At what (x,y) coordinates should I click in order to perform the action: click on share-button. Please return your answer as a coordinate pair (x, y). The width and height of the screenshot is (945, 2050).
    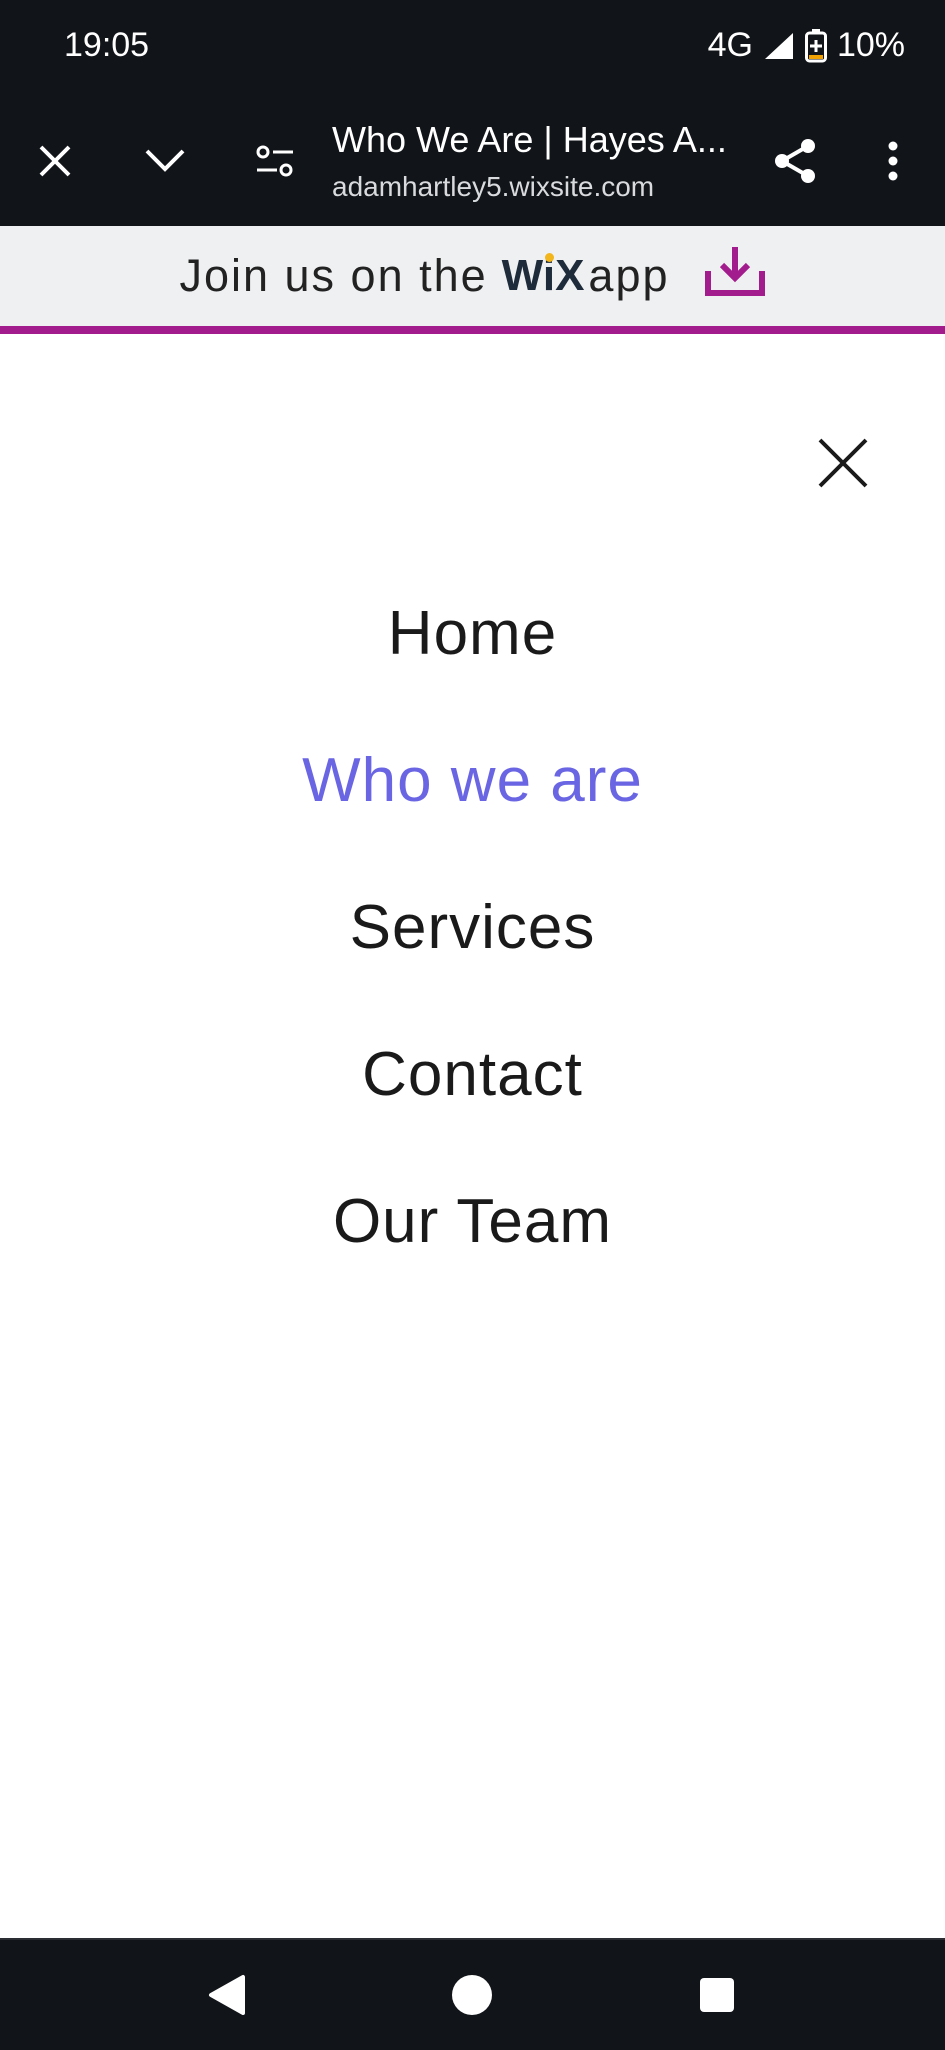
    Looking at the image, I should click on (795, 161).